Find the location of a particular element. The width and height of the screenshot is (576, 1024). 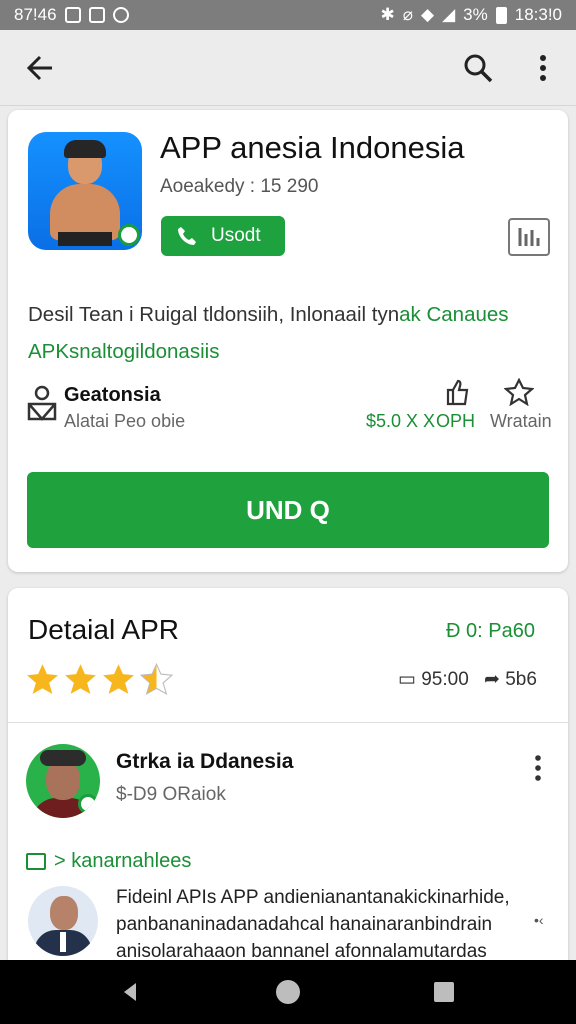

nav-back-icon is located at coordinates (130, 992).